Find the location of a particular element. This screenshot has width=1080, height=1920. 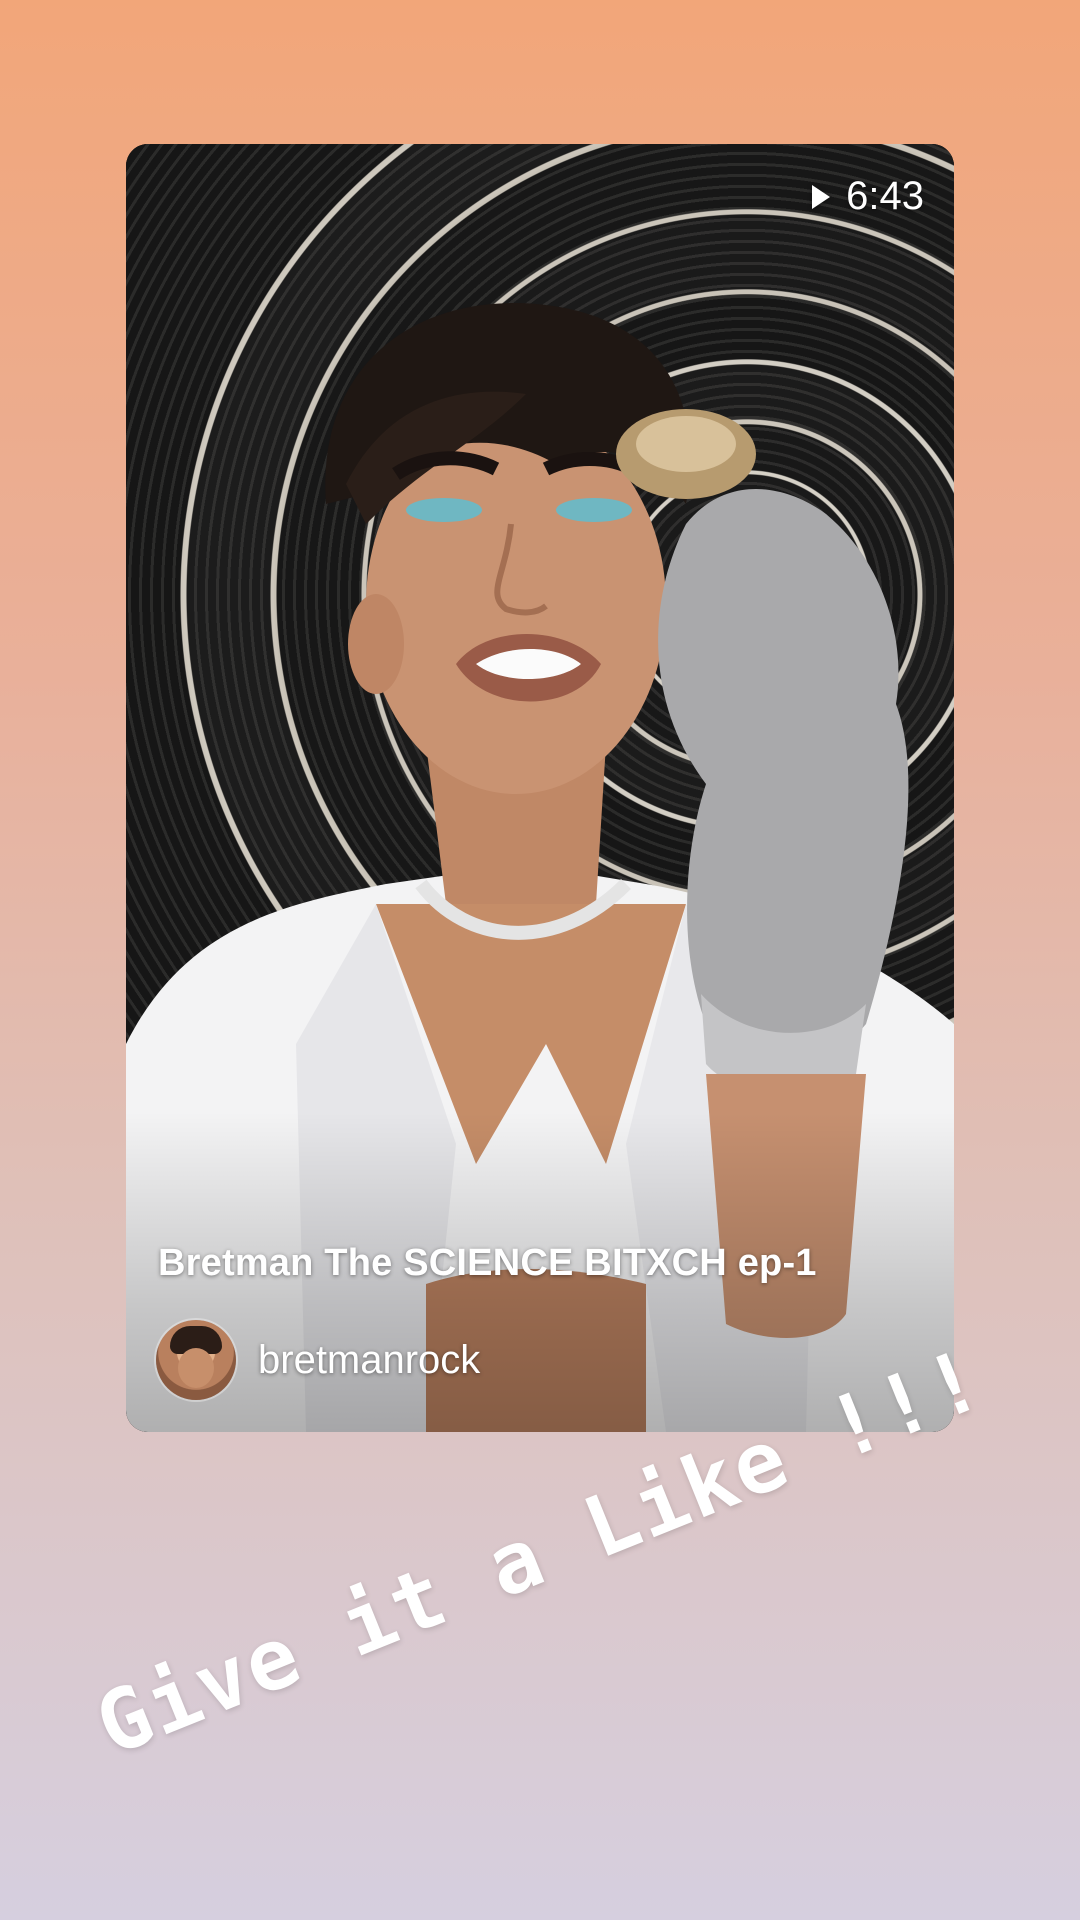

video-title: Bretman The SCIENCE BITXCH ep-1 is located at coordinates (487, 1263).